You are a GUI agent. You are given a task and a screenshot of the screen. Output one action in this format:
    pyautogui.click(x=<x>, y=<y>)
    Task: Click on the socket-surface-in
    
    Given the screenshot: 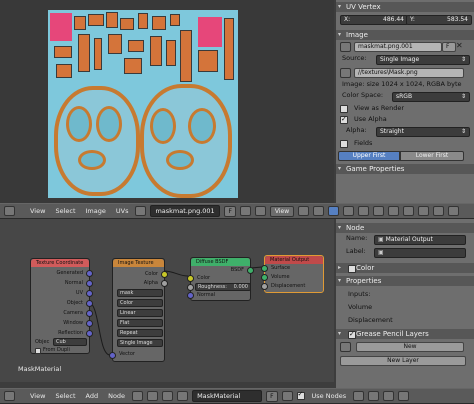 What is the action you would take?
    pyautogui.click(x=264, y=268)
    